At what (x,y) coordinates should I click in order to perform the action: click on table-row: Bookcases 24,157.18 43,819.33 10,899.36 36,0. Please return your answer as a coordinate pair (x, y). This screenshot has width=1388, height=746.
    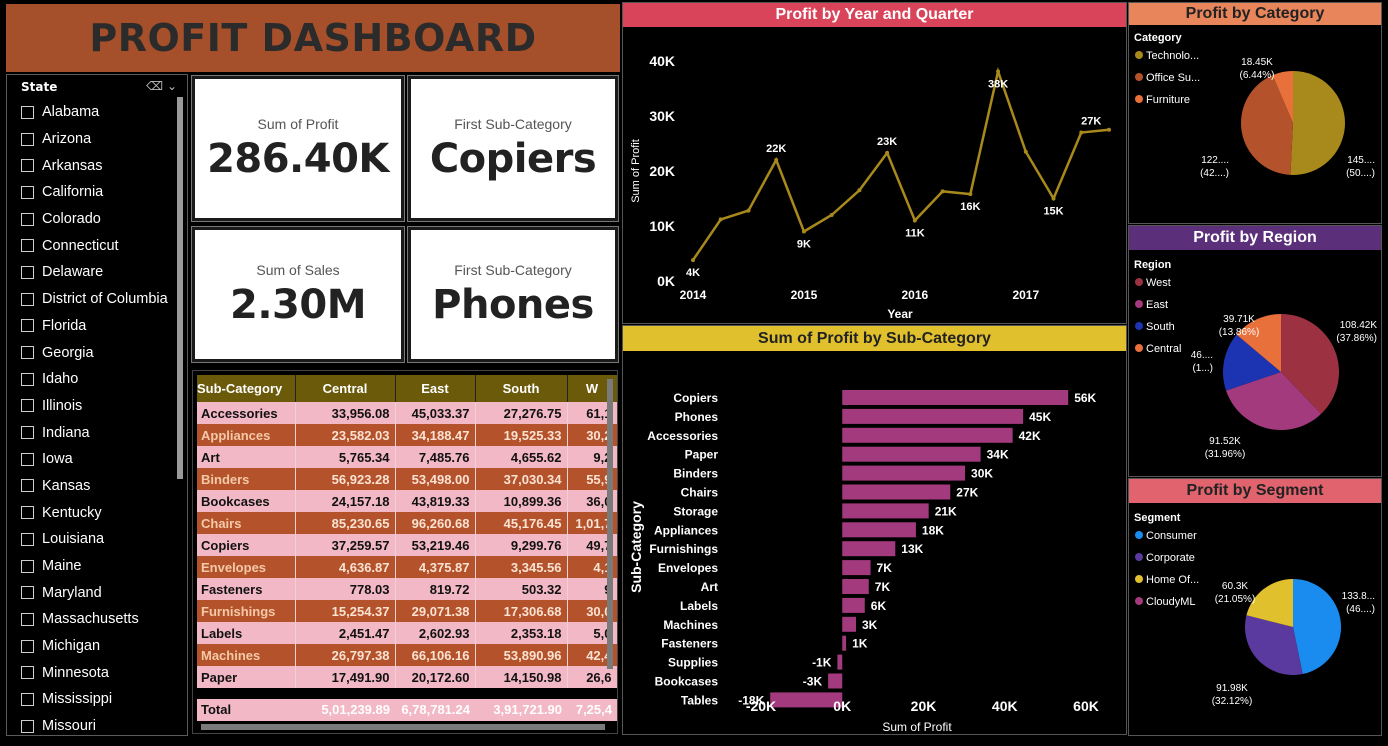
    Looking at the image, I should click on (407, 501).